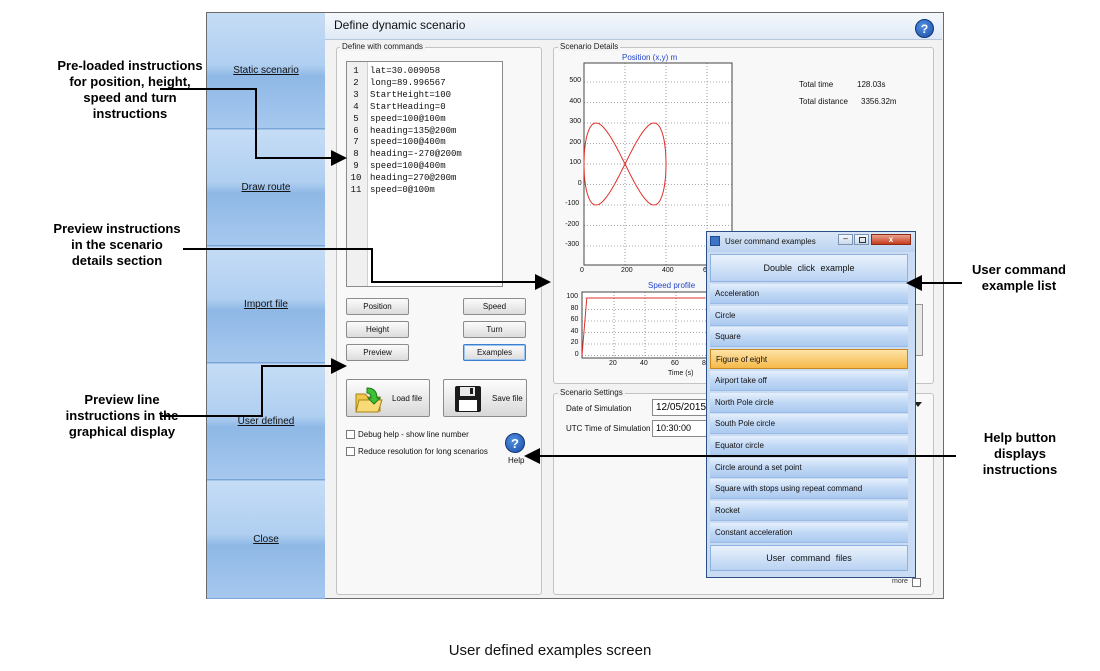 This screenshot has width=1100, height=671. Describe the element at coordinates (416, 154) in the screenshot. I see `command-line: heading=-270@200m` at that location.